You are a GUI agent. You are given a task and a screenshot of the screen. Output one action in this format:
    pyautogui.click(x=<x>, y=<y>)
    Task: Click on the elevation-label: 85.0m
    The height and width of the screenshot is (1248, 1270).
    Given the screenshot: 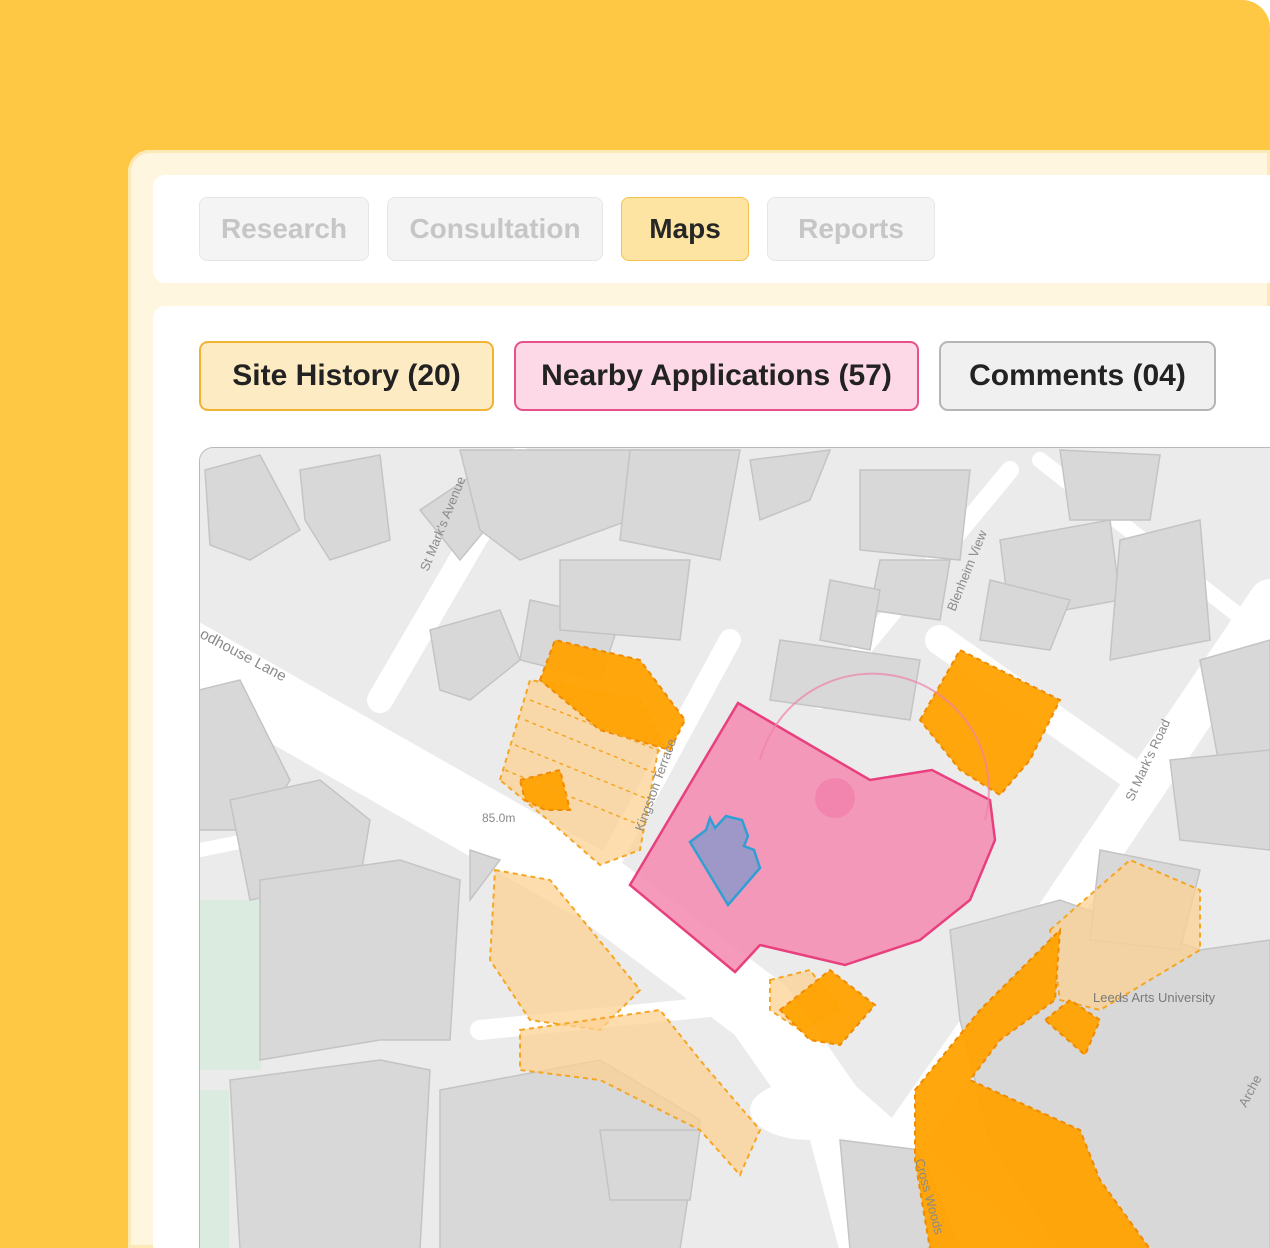 What is the action you would take?
    pyautogui.click(x=498, y=818)
    